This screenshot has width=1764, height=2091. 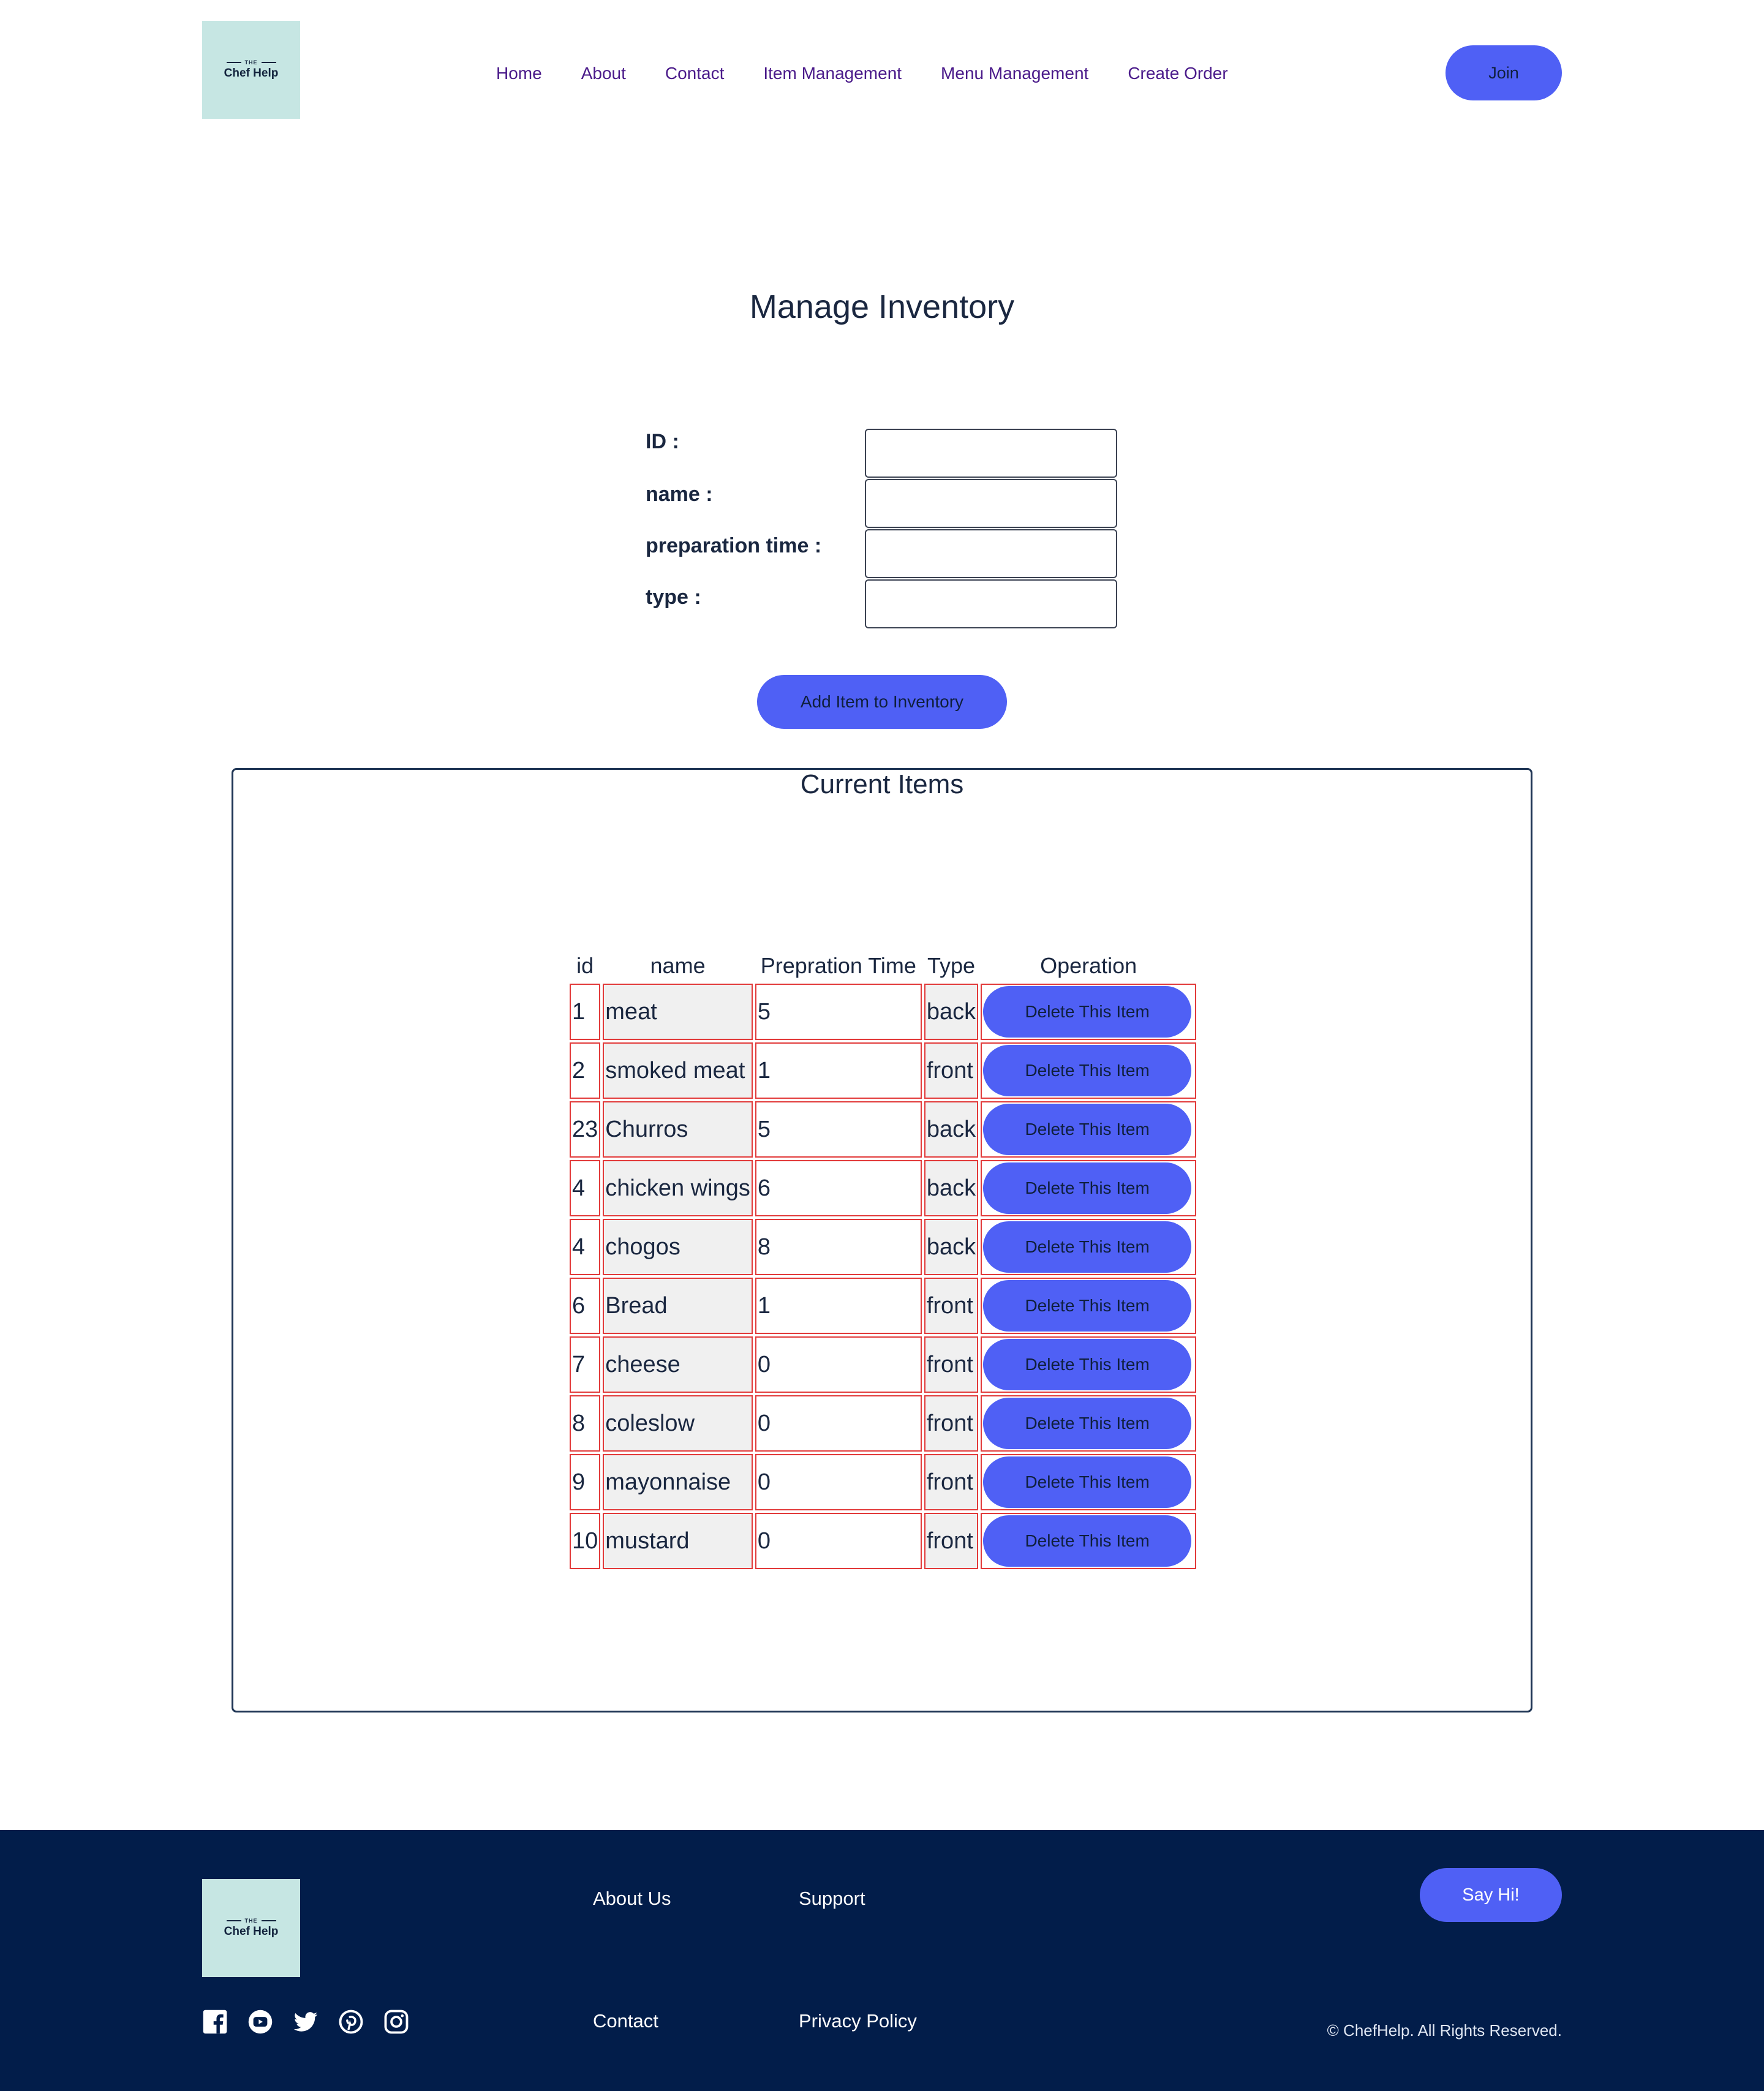 What do you see at coordinates (678, 1012) in the screenshot?
I see `cell-name: meat` at bounding box center [678, 1012].